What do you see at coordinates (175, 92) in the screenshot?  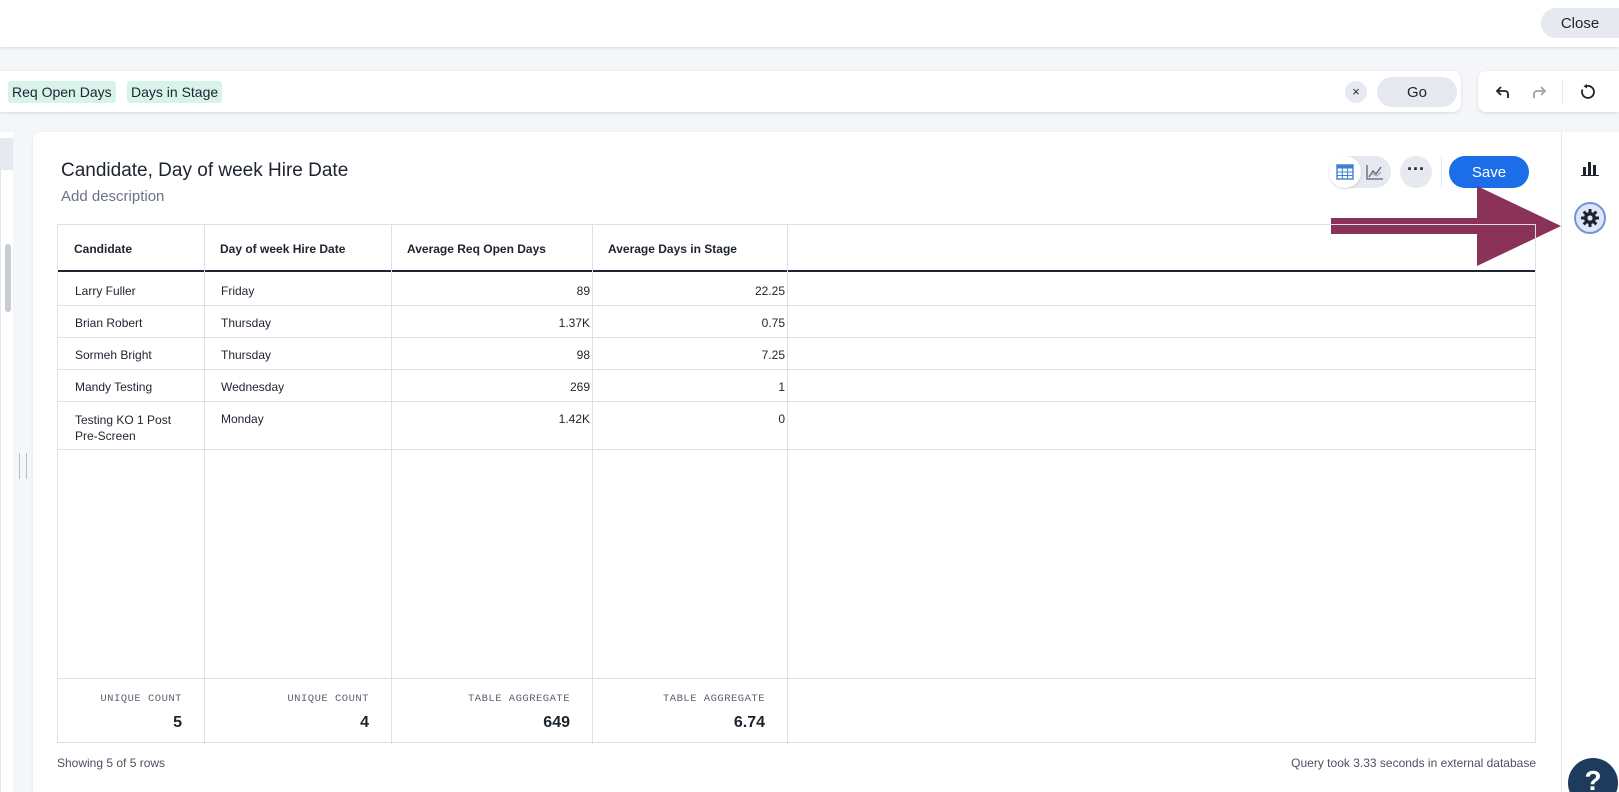 I see `search-token-days-in-stage: Days in Stage` at bounding box center [175, 92].